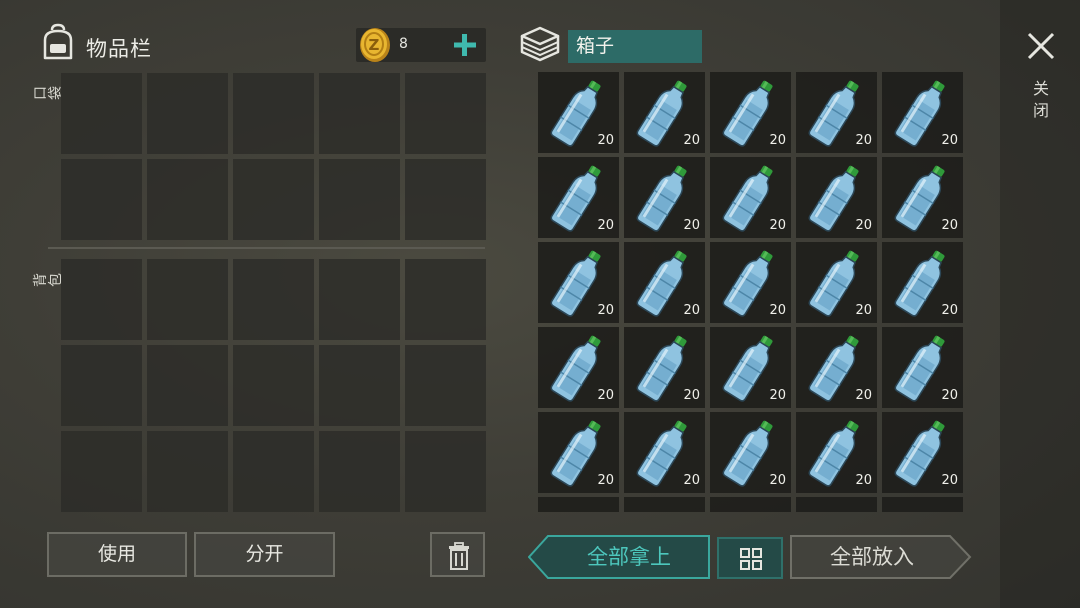 This screenshot has width=1080, height=608. Describe the element at coordinates (273, 156) in the screenshot. I see `pocket-grid` at that location.